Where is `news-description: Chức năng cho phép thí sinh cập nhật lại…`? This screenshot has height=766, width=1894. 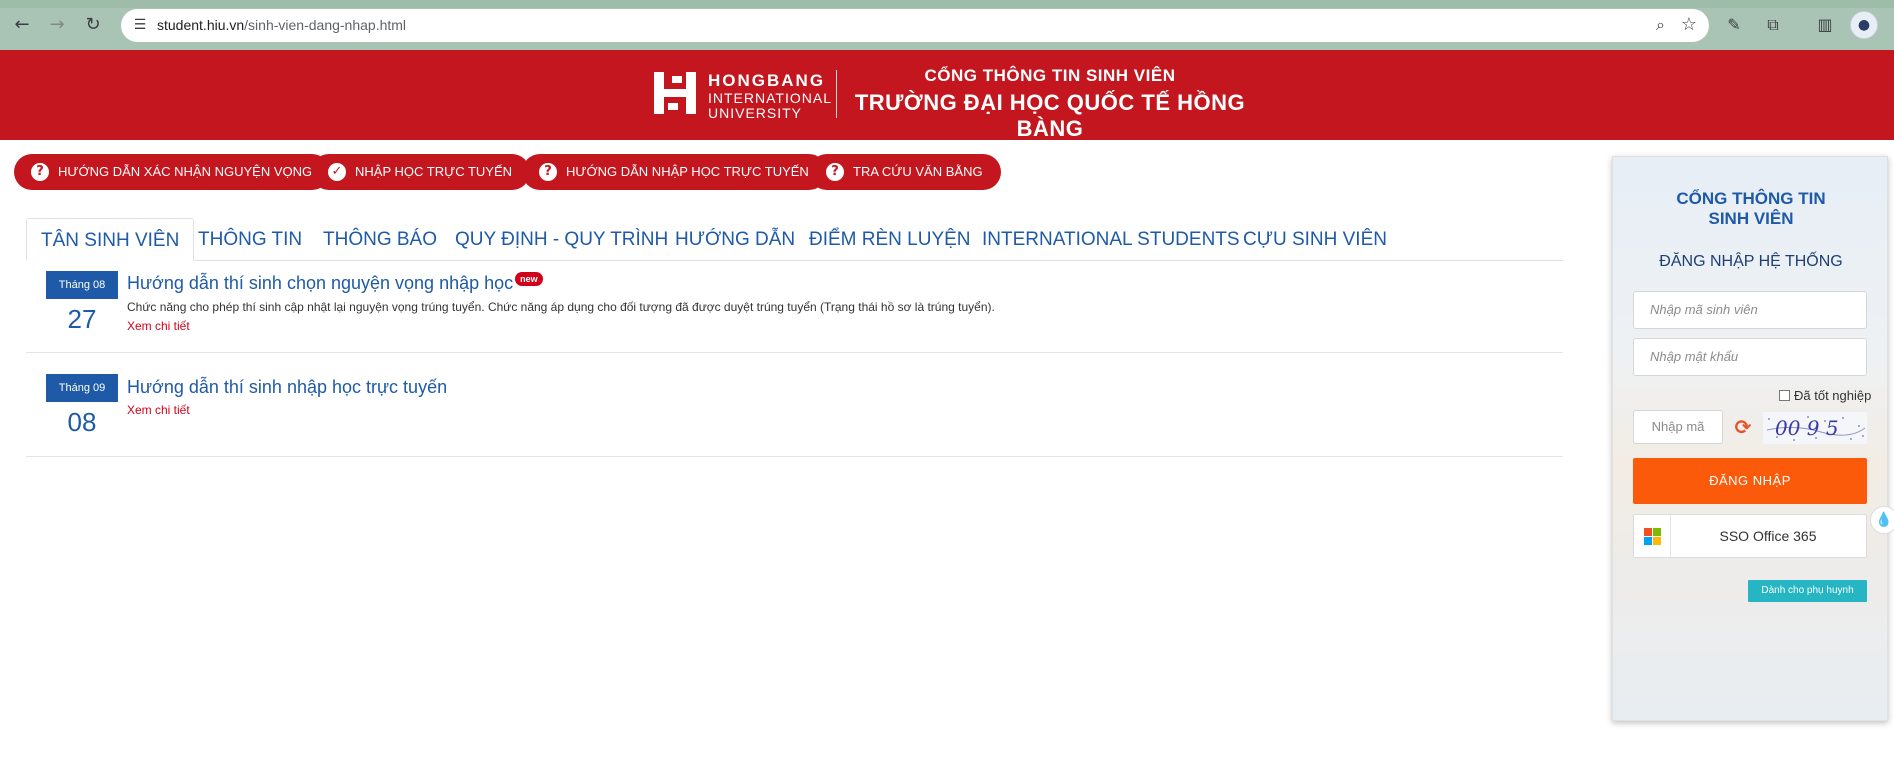 news-description: Chức năng cho phép thí sinh cập nhật lại… is located at coordinates (561, 307).